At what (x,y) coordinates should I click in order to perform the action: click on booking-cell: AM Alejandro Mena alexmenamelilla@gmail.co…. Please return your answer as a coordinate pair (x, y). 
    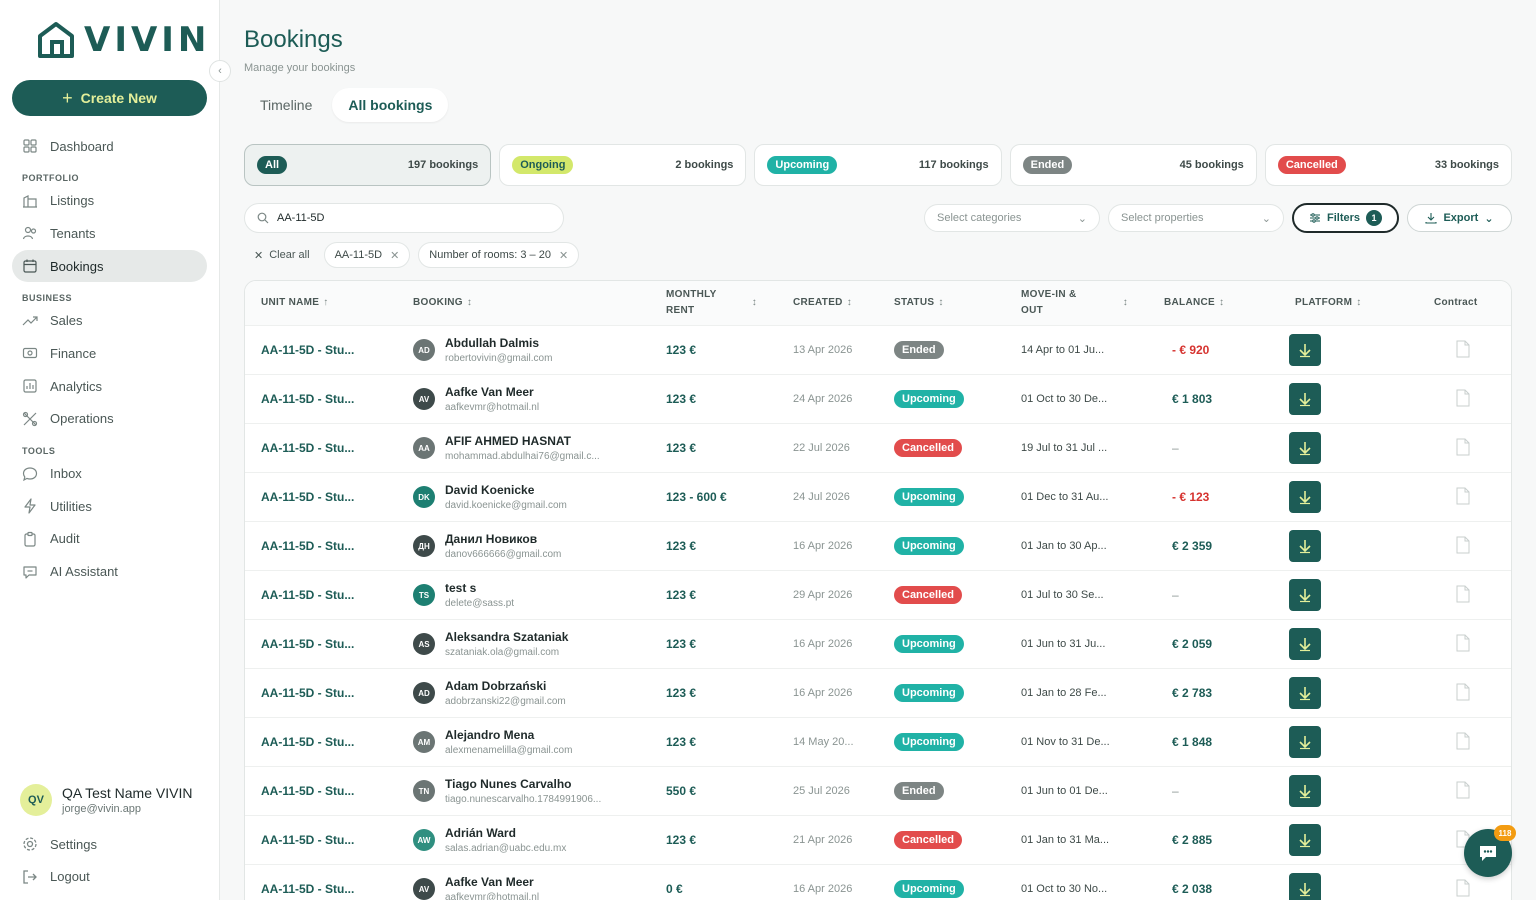
    Looking at the image, I should click on (523, 742).